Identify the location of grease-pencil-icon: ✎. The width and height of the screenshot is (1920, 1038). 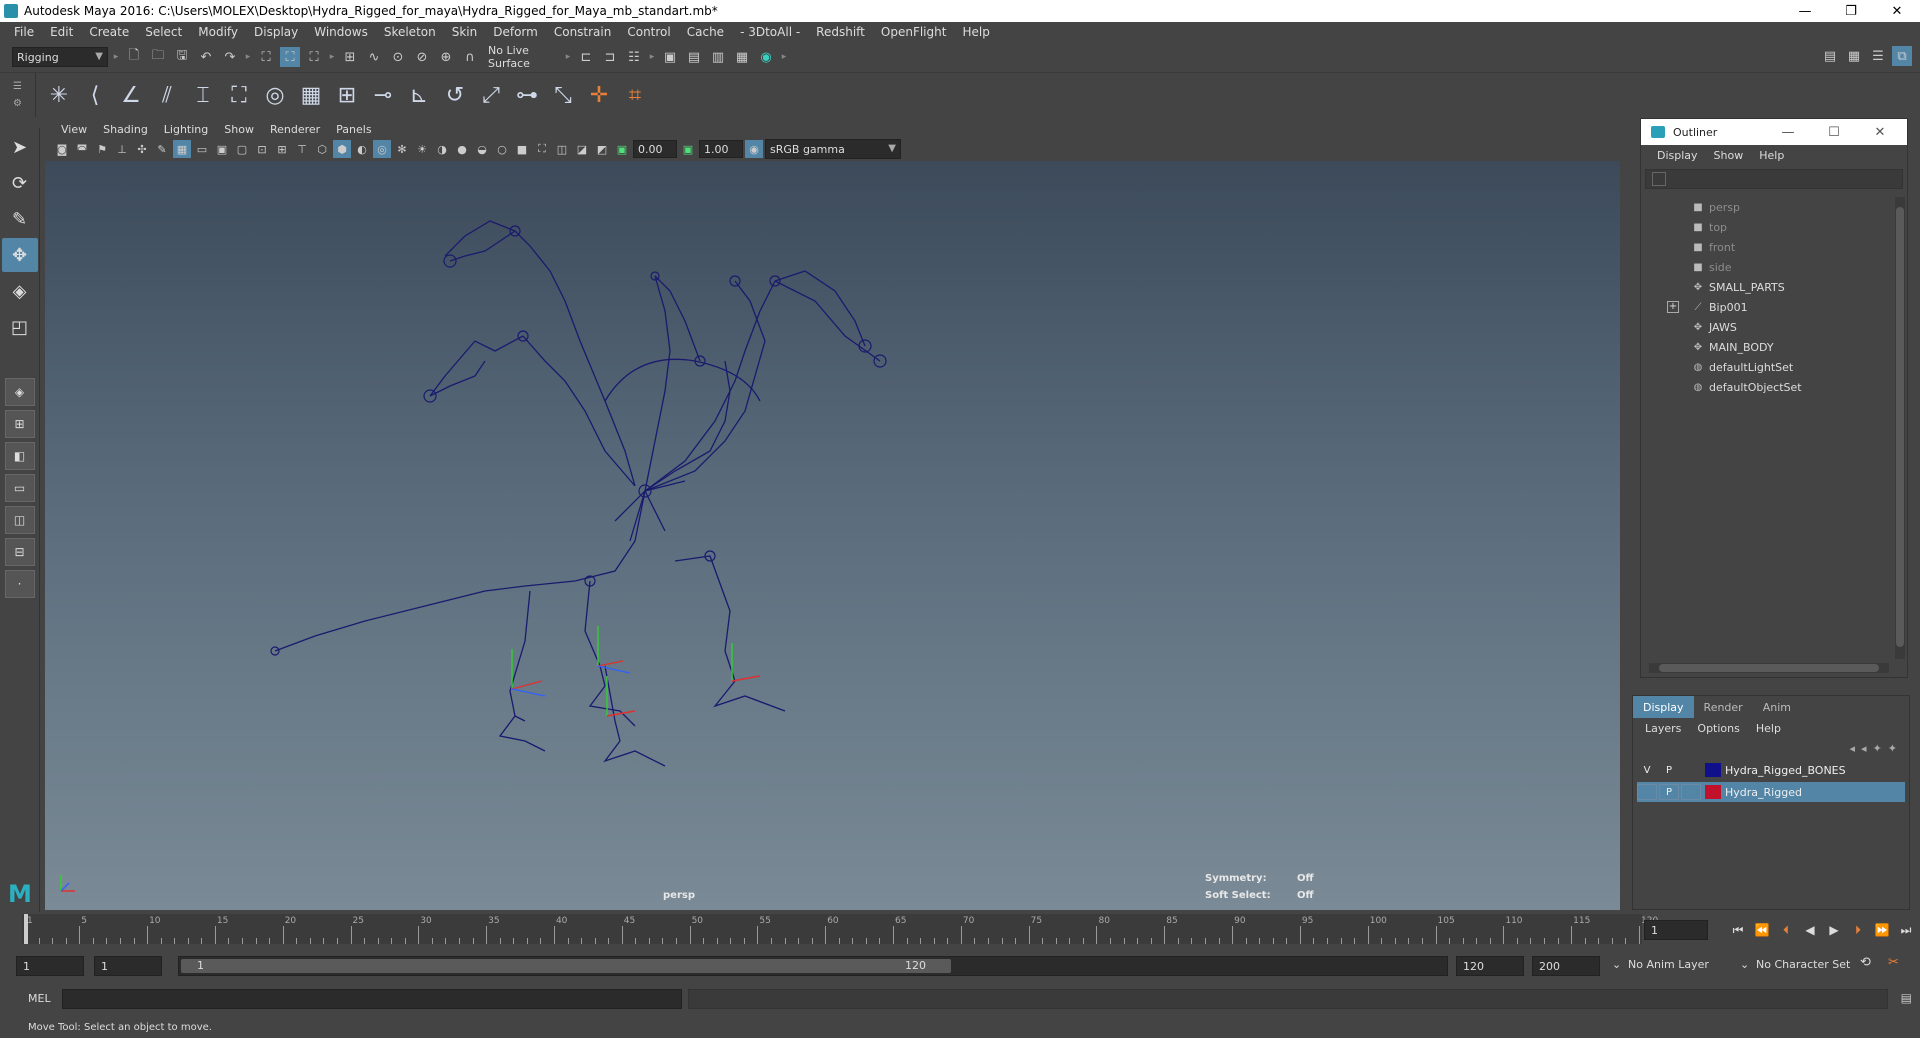
(162, 149).